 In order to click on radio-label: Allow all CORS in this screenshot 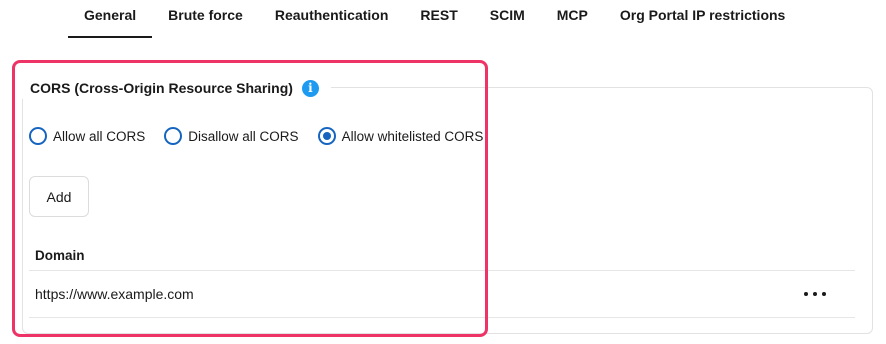, I will do `click(99, 136)`.